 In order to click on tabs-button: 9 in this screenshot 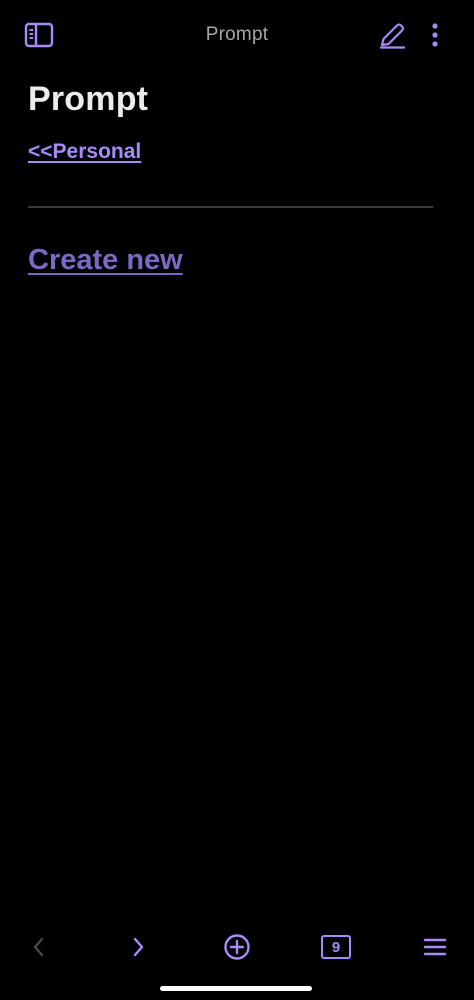, I will do `click(336, 947)`.